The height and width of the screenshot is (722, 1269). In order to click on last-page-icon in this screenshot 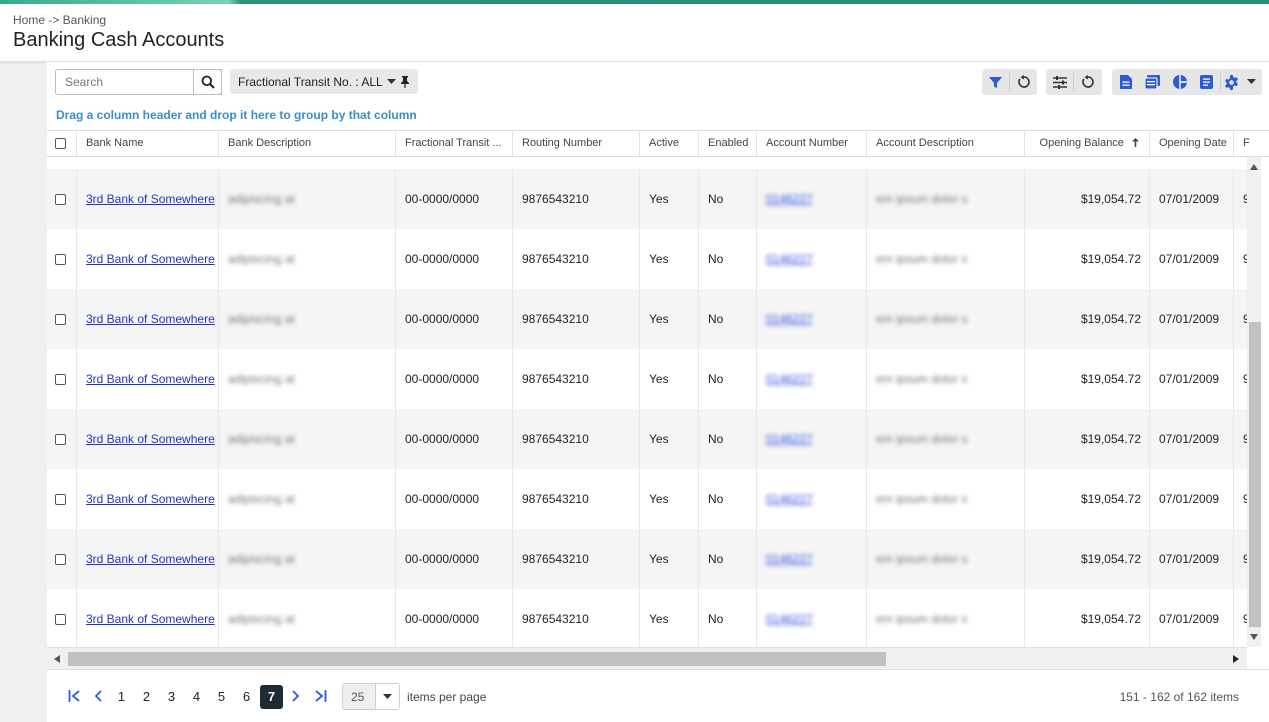, I will do `click(321, 696)`.